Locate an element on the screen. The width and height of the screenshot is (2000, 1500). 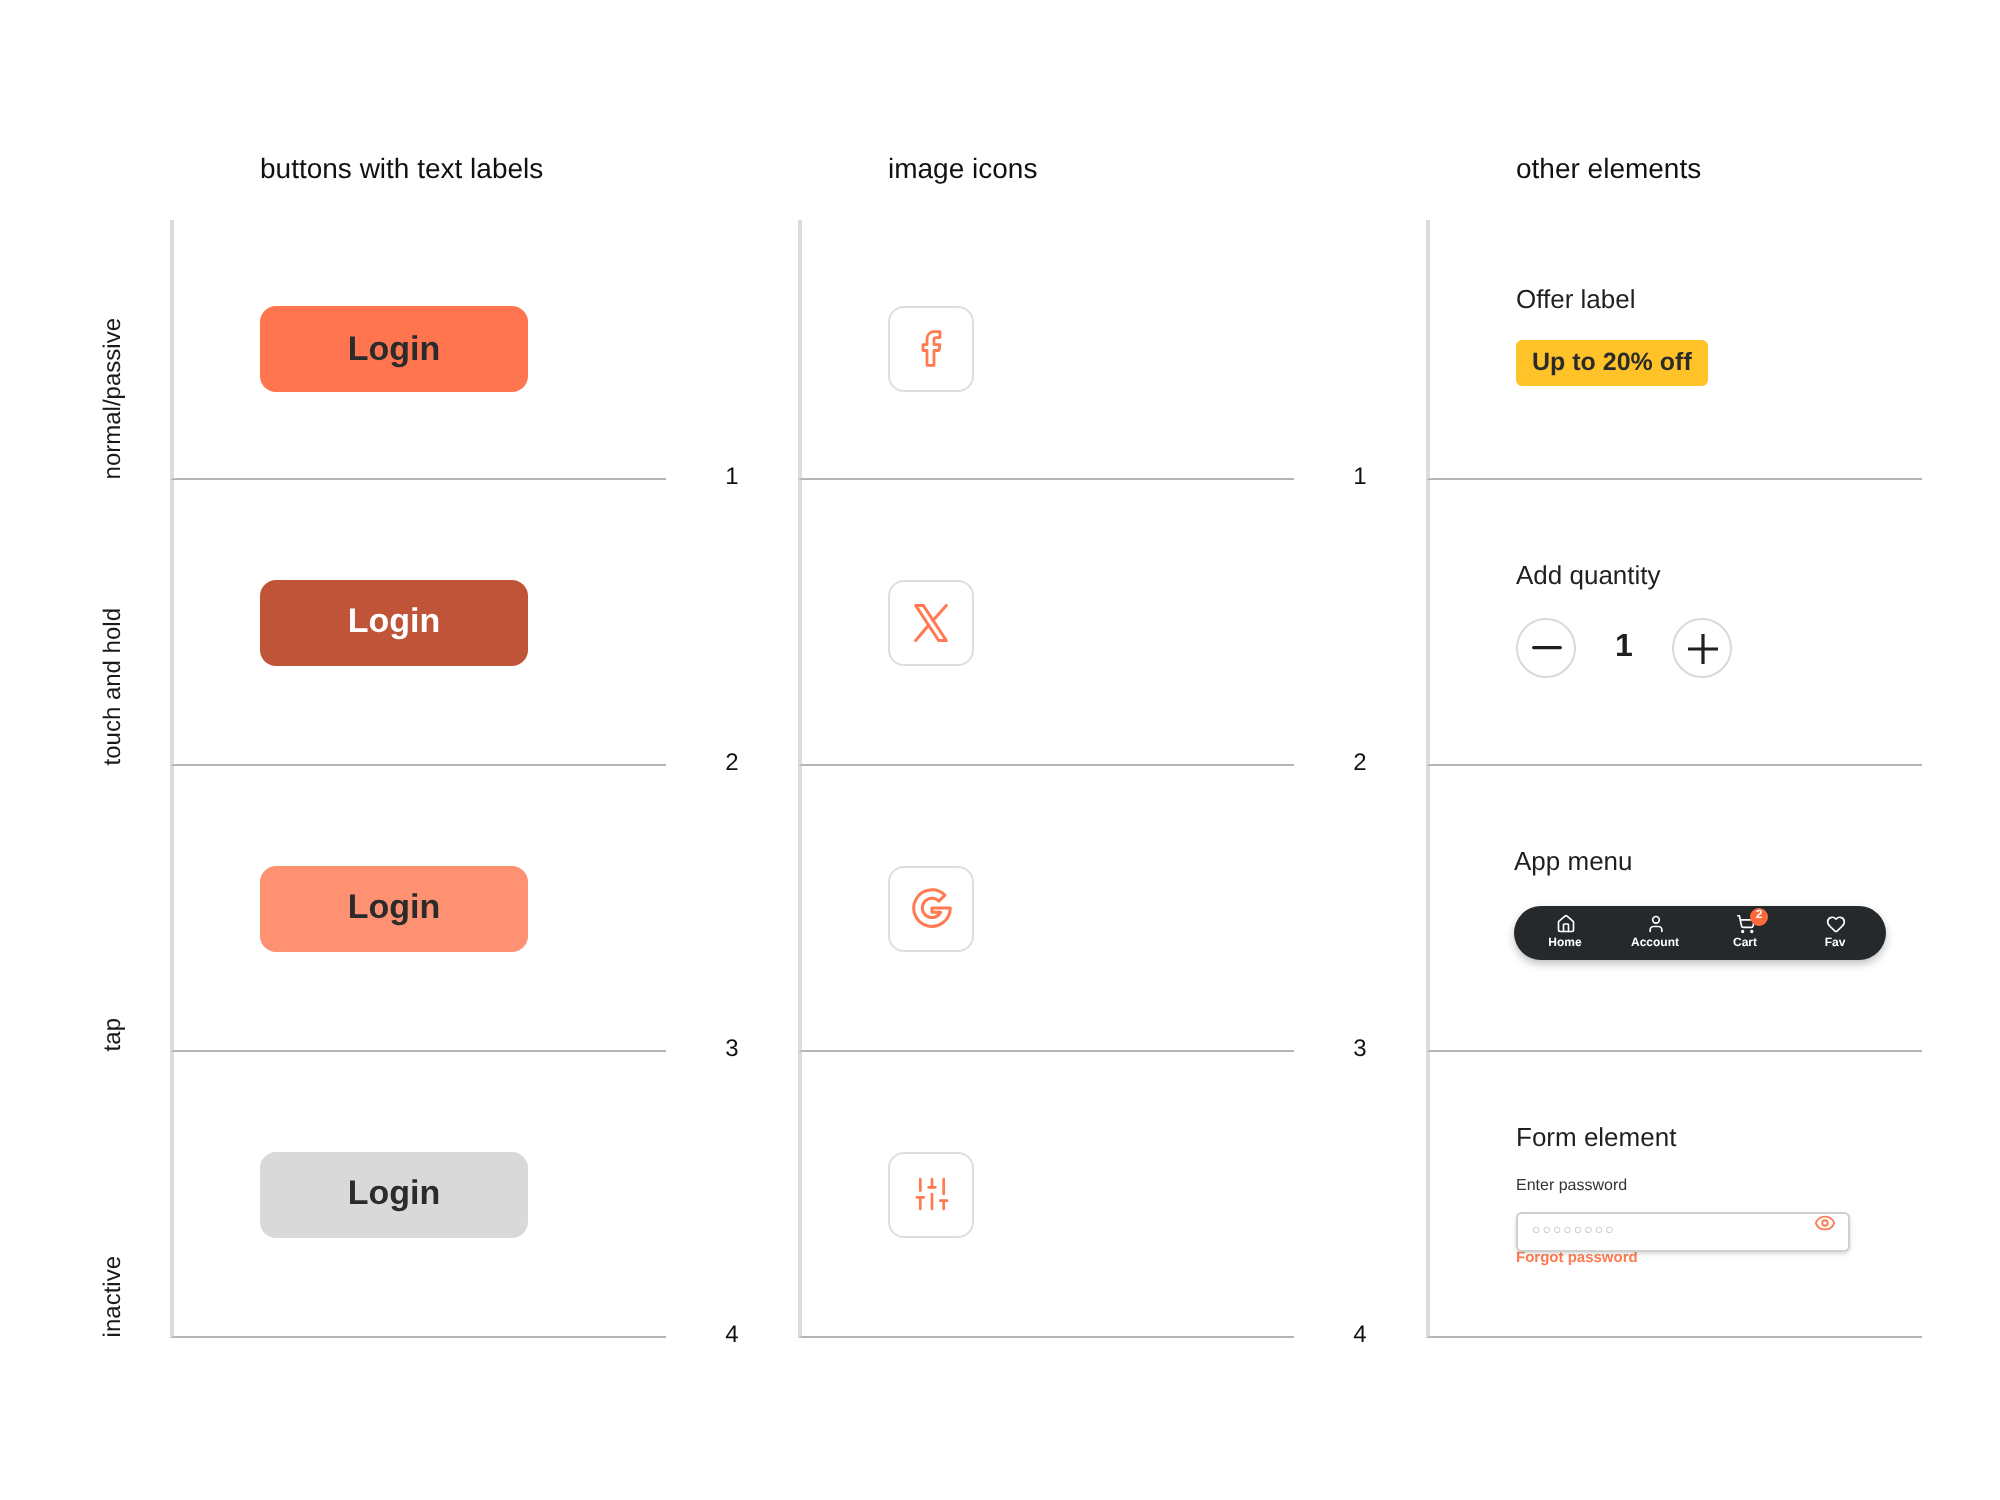
eye-icon is located at coordinates (1825, 1222).